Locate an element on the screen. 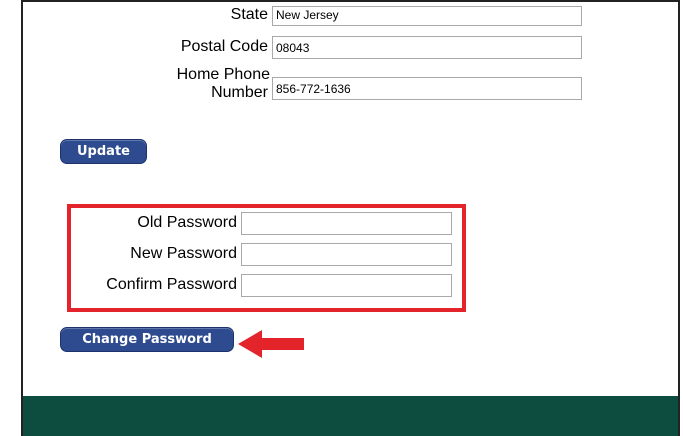 This screenshot has height=436, width=683. state-input is located at coordinates (427, 16).